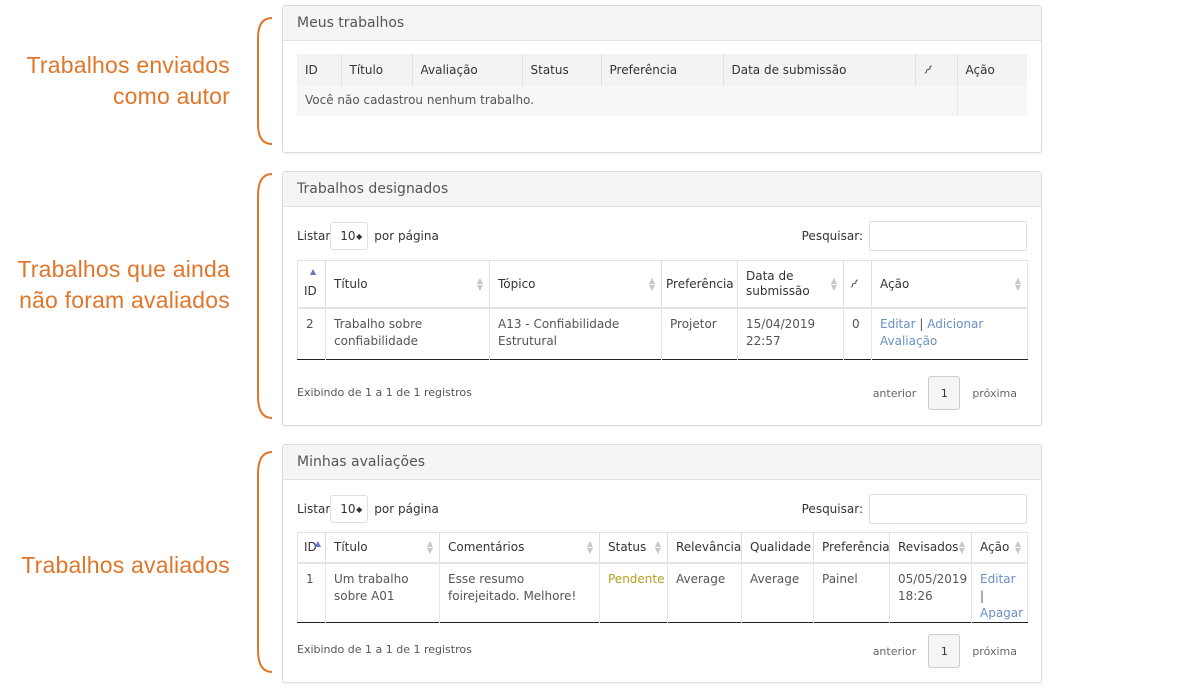  Describe the element at coordinates (123, 269) in the screenshot. I see `annotation-line: Trabalhos que ainda` at that location.